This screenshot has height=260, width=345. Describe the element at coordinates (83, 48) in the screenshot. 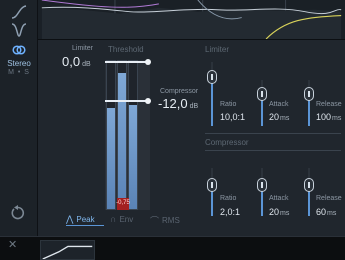

I see `limiter-label: Limiter` at that location.